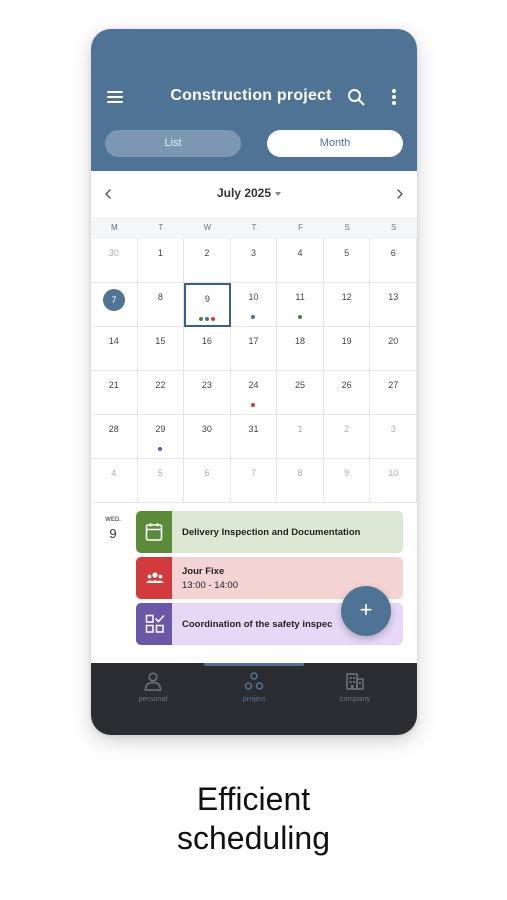 This screenshot has height=900, width=507. Describe the element at coordinates (114, 227) in the screenshot. I see `weekday-label: M` at that location.